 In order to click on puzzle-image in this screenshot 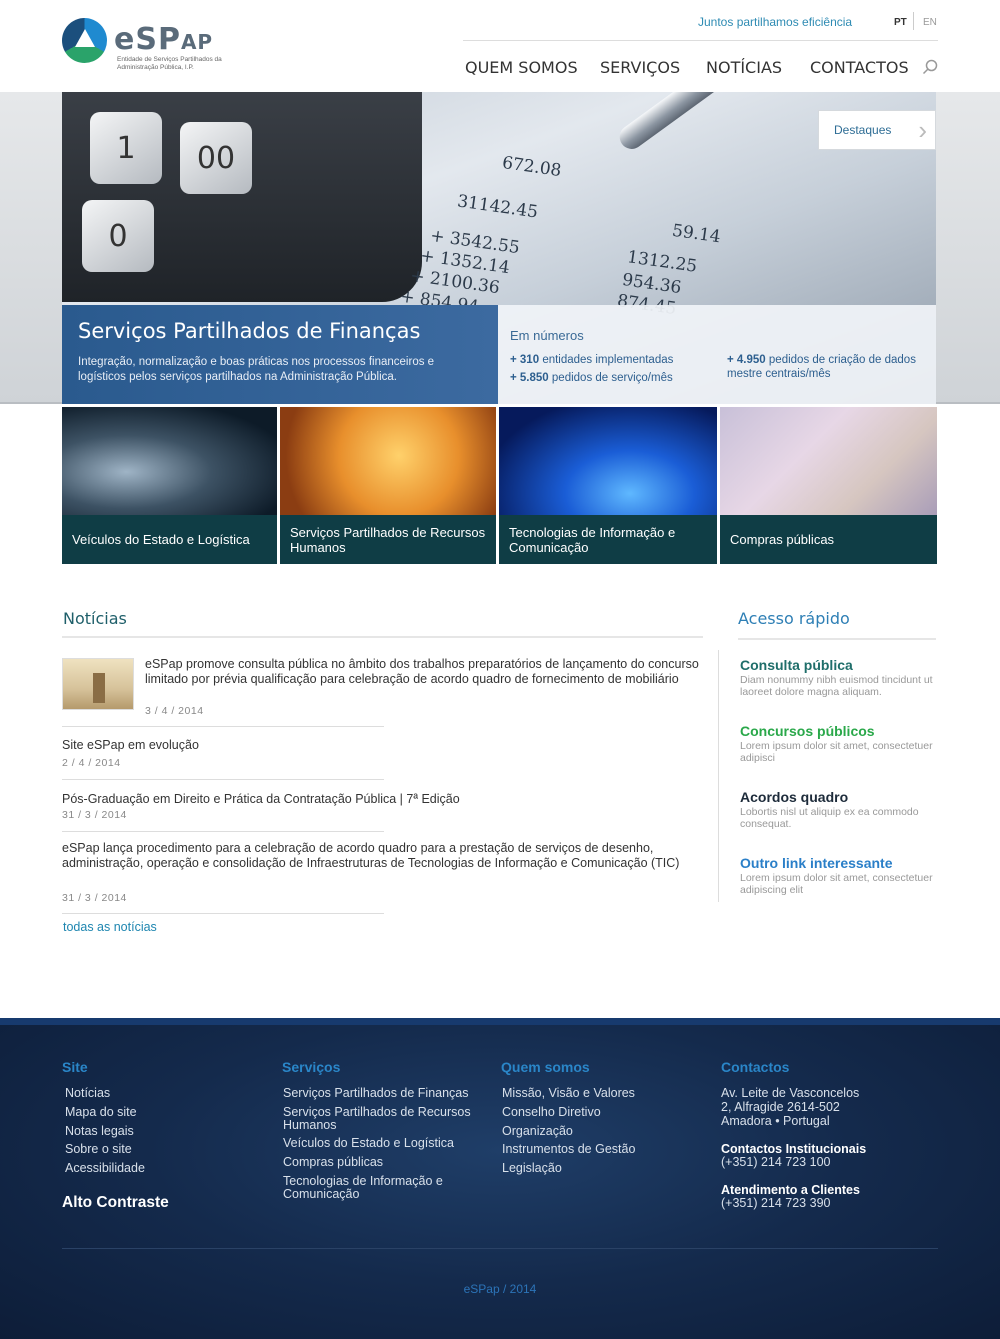, I will do `click(388, 461)`.